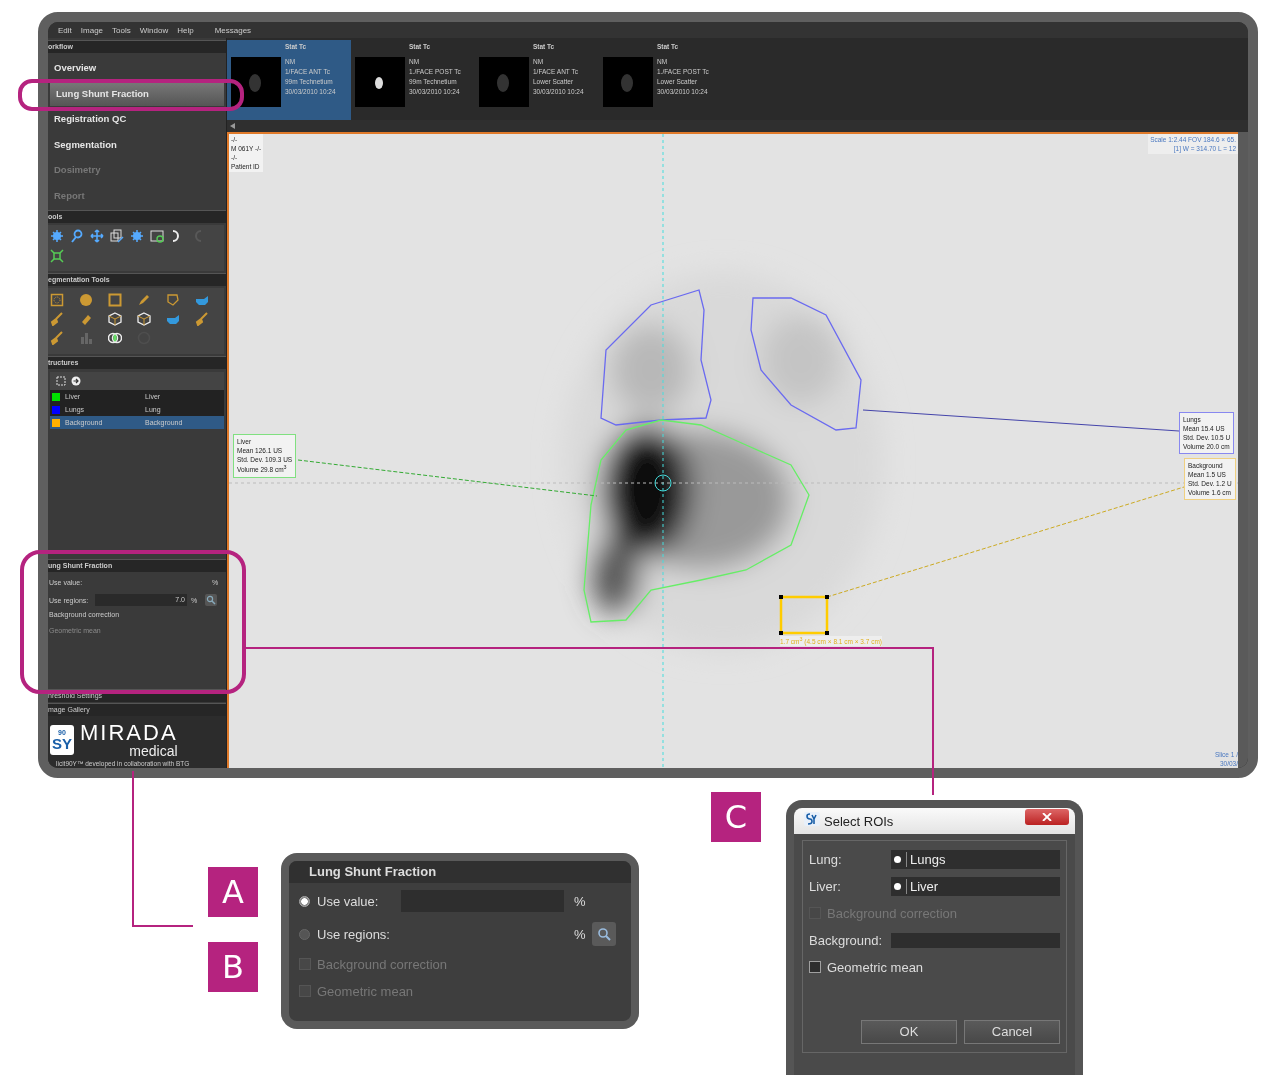 This screenshot has width=1265, height=1075. Describe the element at coordinates (157, 236) in the screenshot. I see `window-icon` at that location.